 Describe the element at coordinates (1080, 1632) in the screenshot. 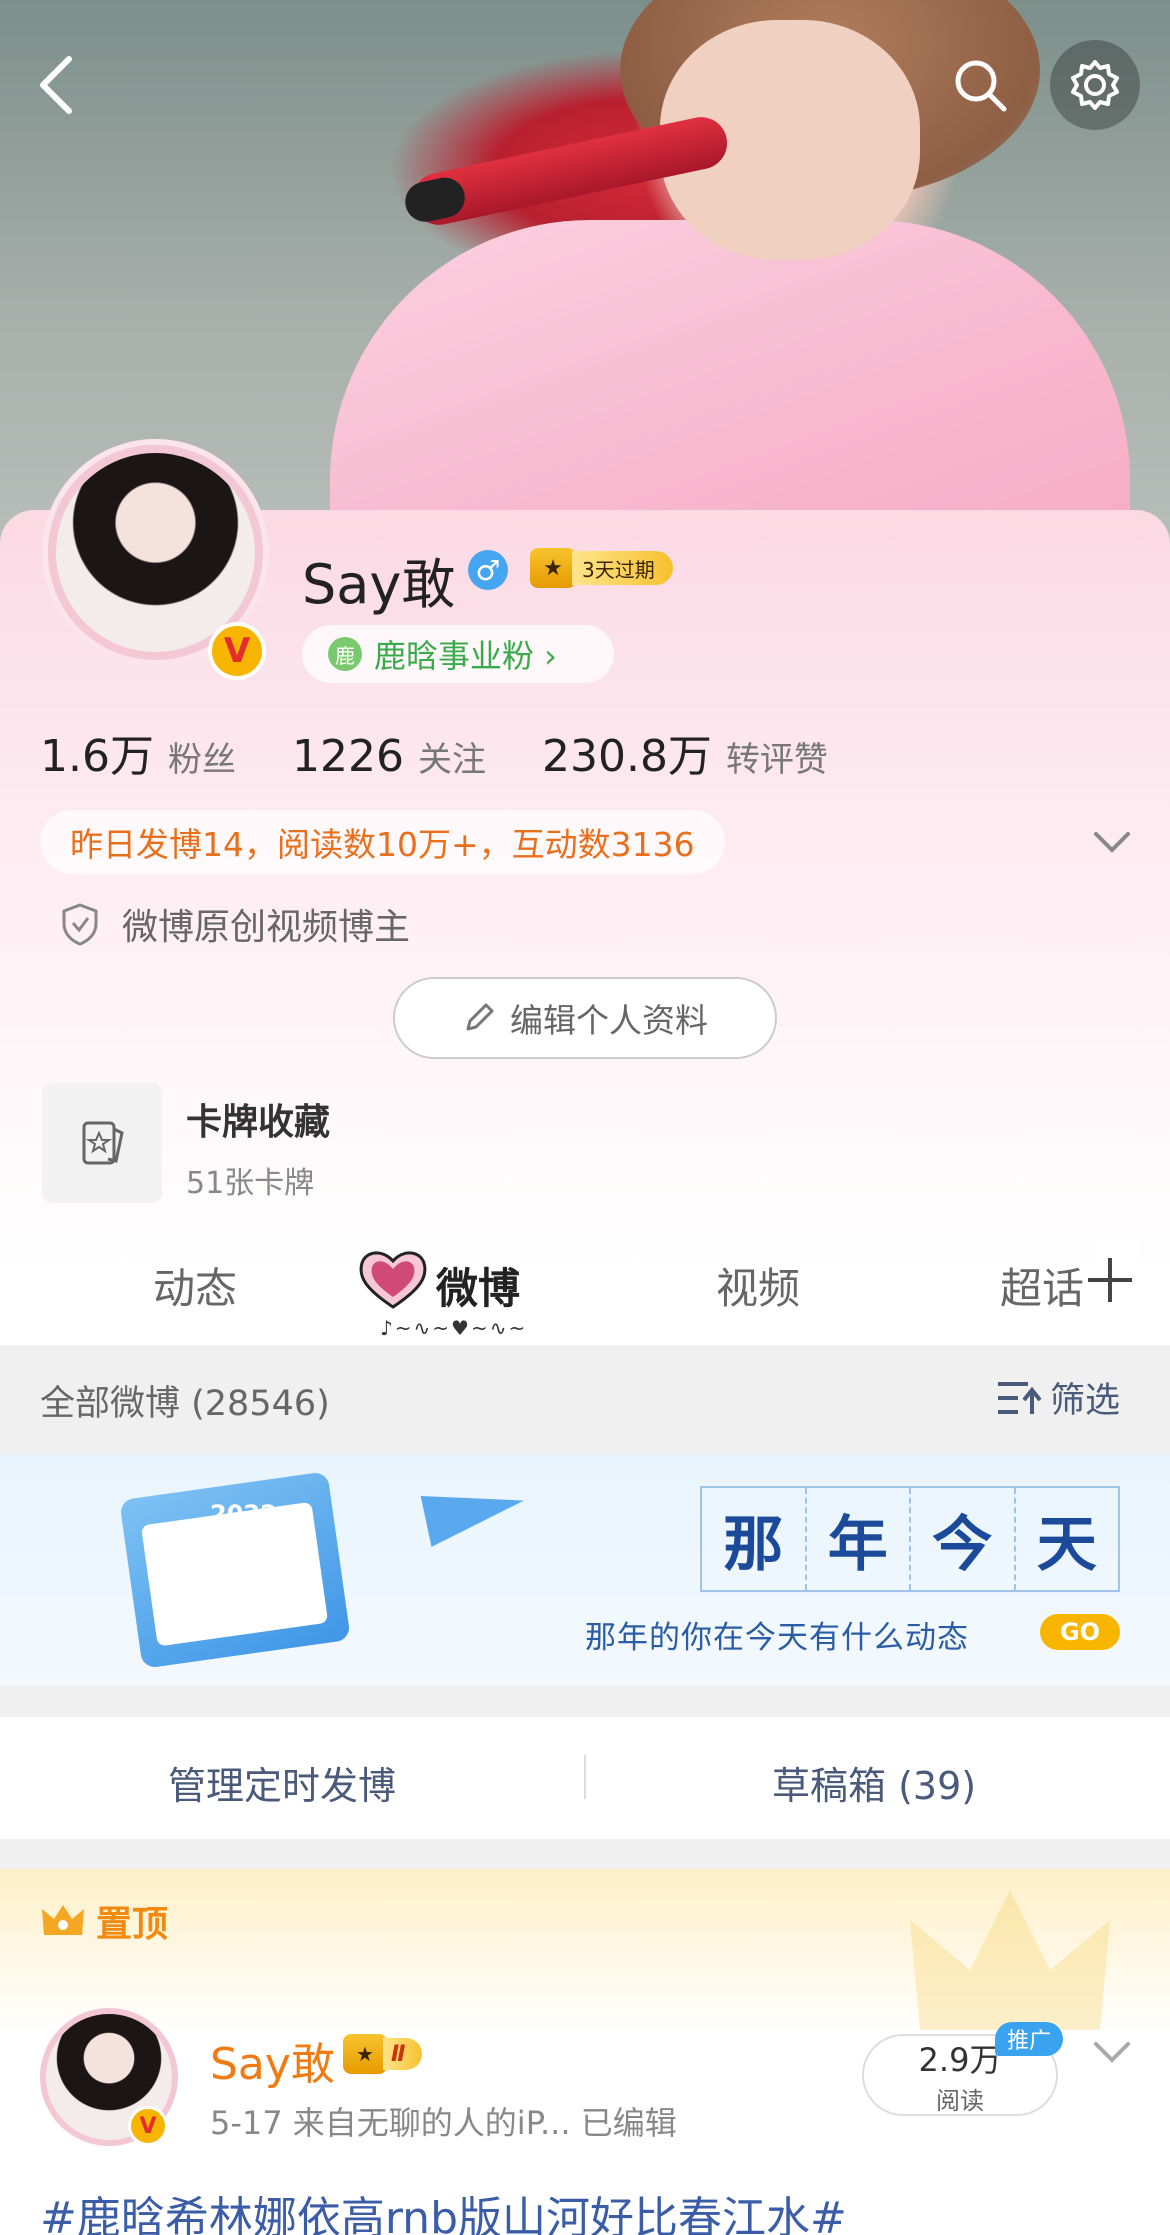

I see `banner-go-button: GO` at that location.